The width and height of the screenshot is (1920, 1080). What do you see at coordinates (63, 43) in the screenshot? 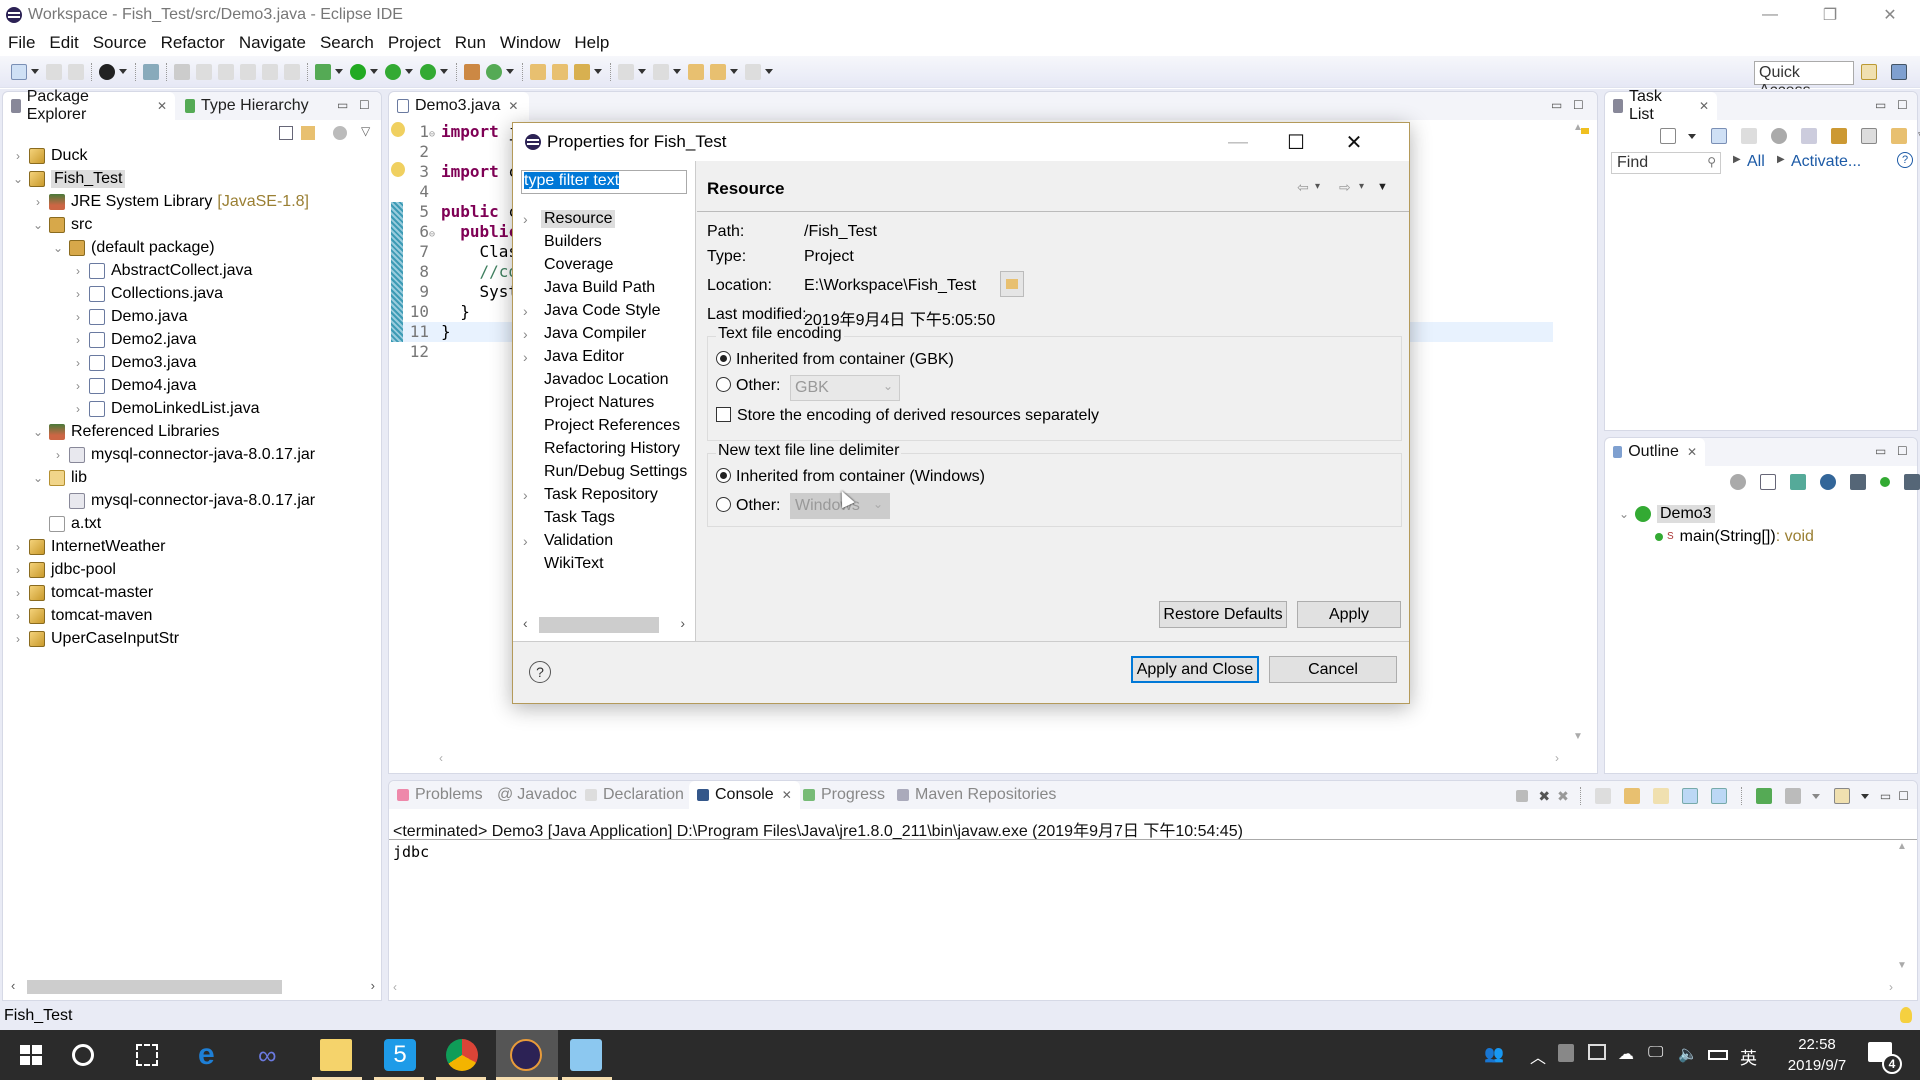
I see `menu-edit: Edit` at bounding box center [63, 43].